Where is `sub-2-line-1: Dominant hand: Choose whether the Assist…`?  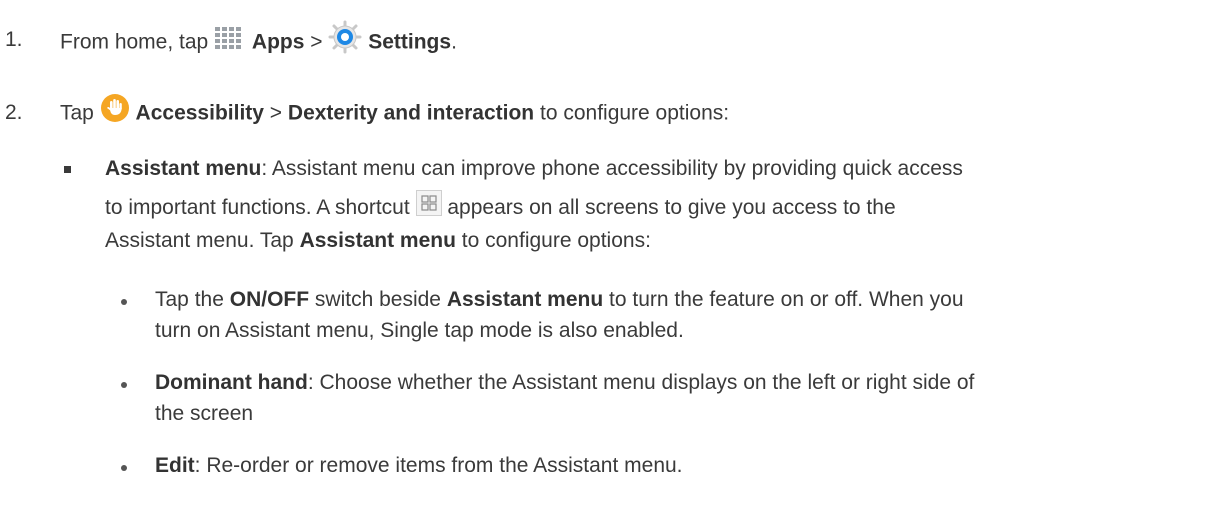 sub-2-line-1: Dominant hand: Choose whether the Assist… is located at coordinates (564, 383).